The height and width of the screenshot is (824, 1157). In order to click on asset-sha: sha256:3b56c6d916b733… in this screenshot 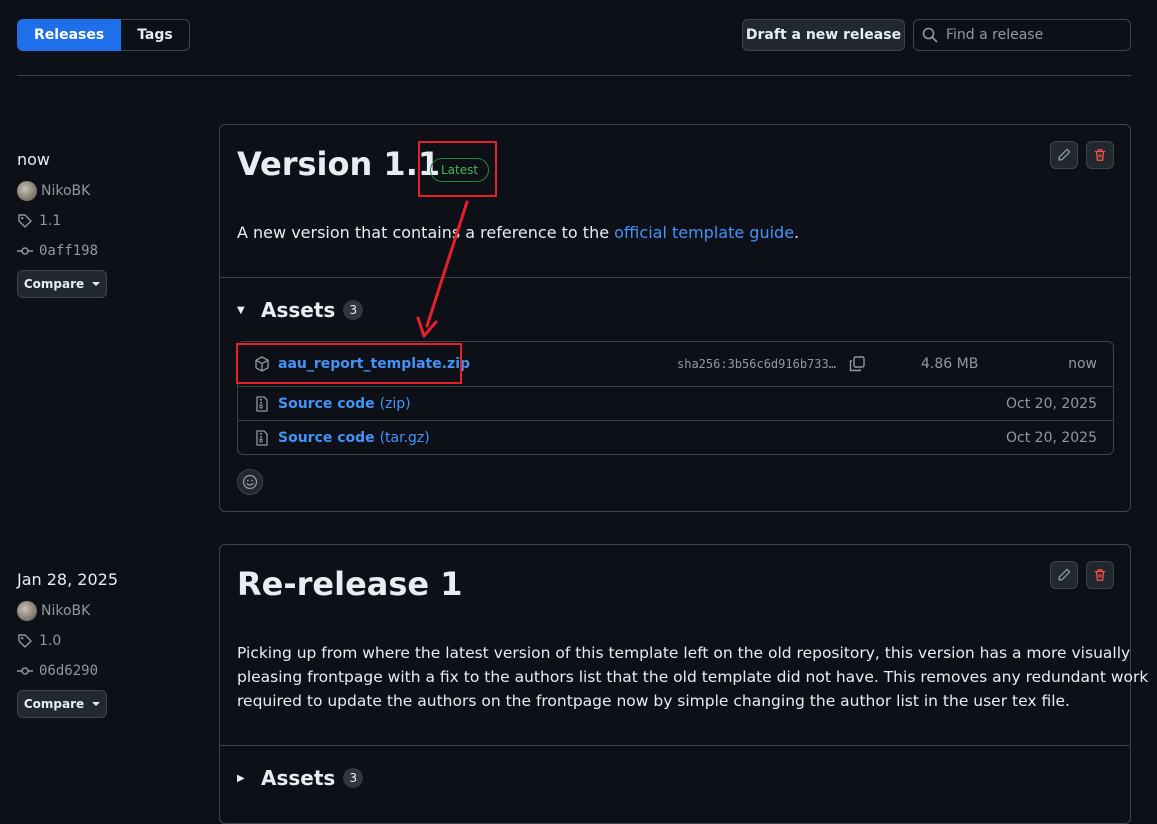, I will do `click(756, 364)`.